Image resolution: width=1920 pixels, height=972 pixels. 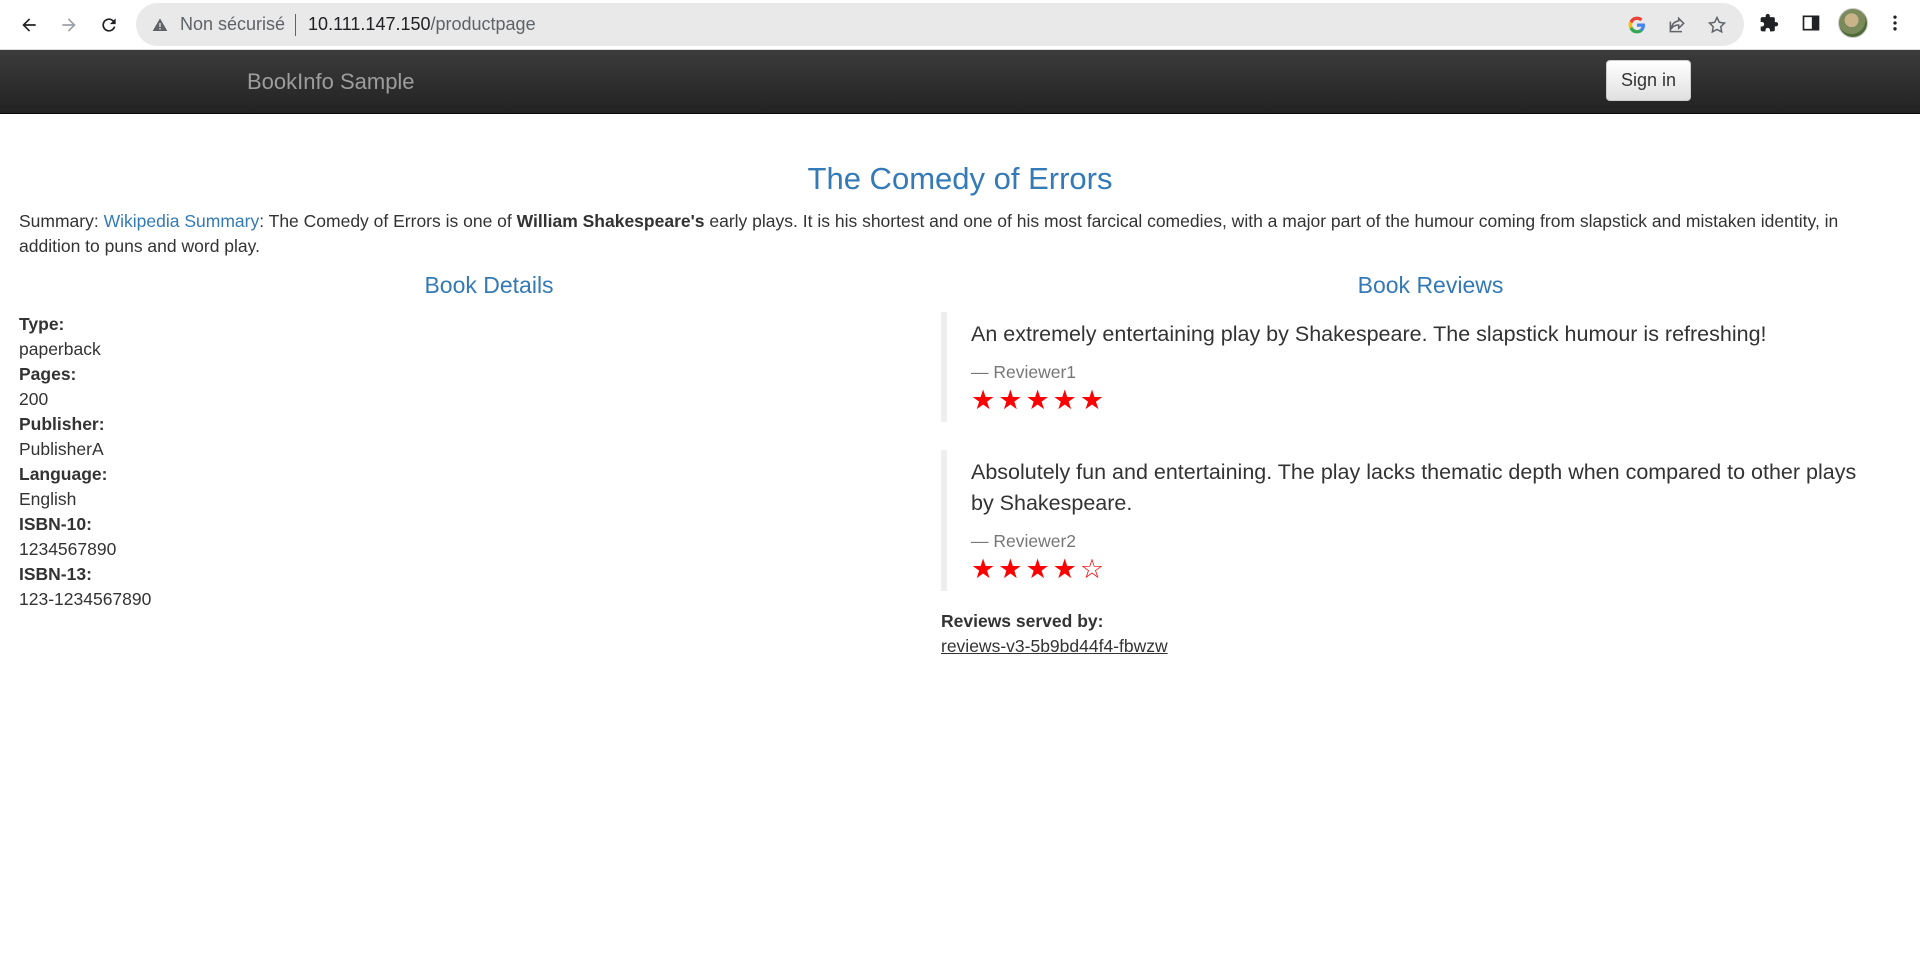 What do you see at coordinates (232, 24) in the screenshot?
I see `security-label: Non sécurisé` at bounding box center [232, 24].